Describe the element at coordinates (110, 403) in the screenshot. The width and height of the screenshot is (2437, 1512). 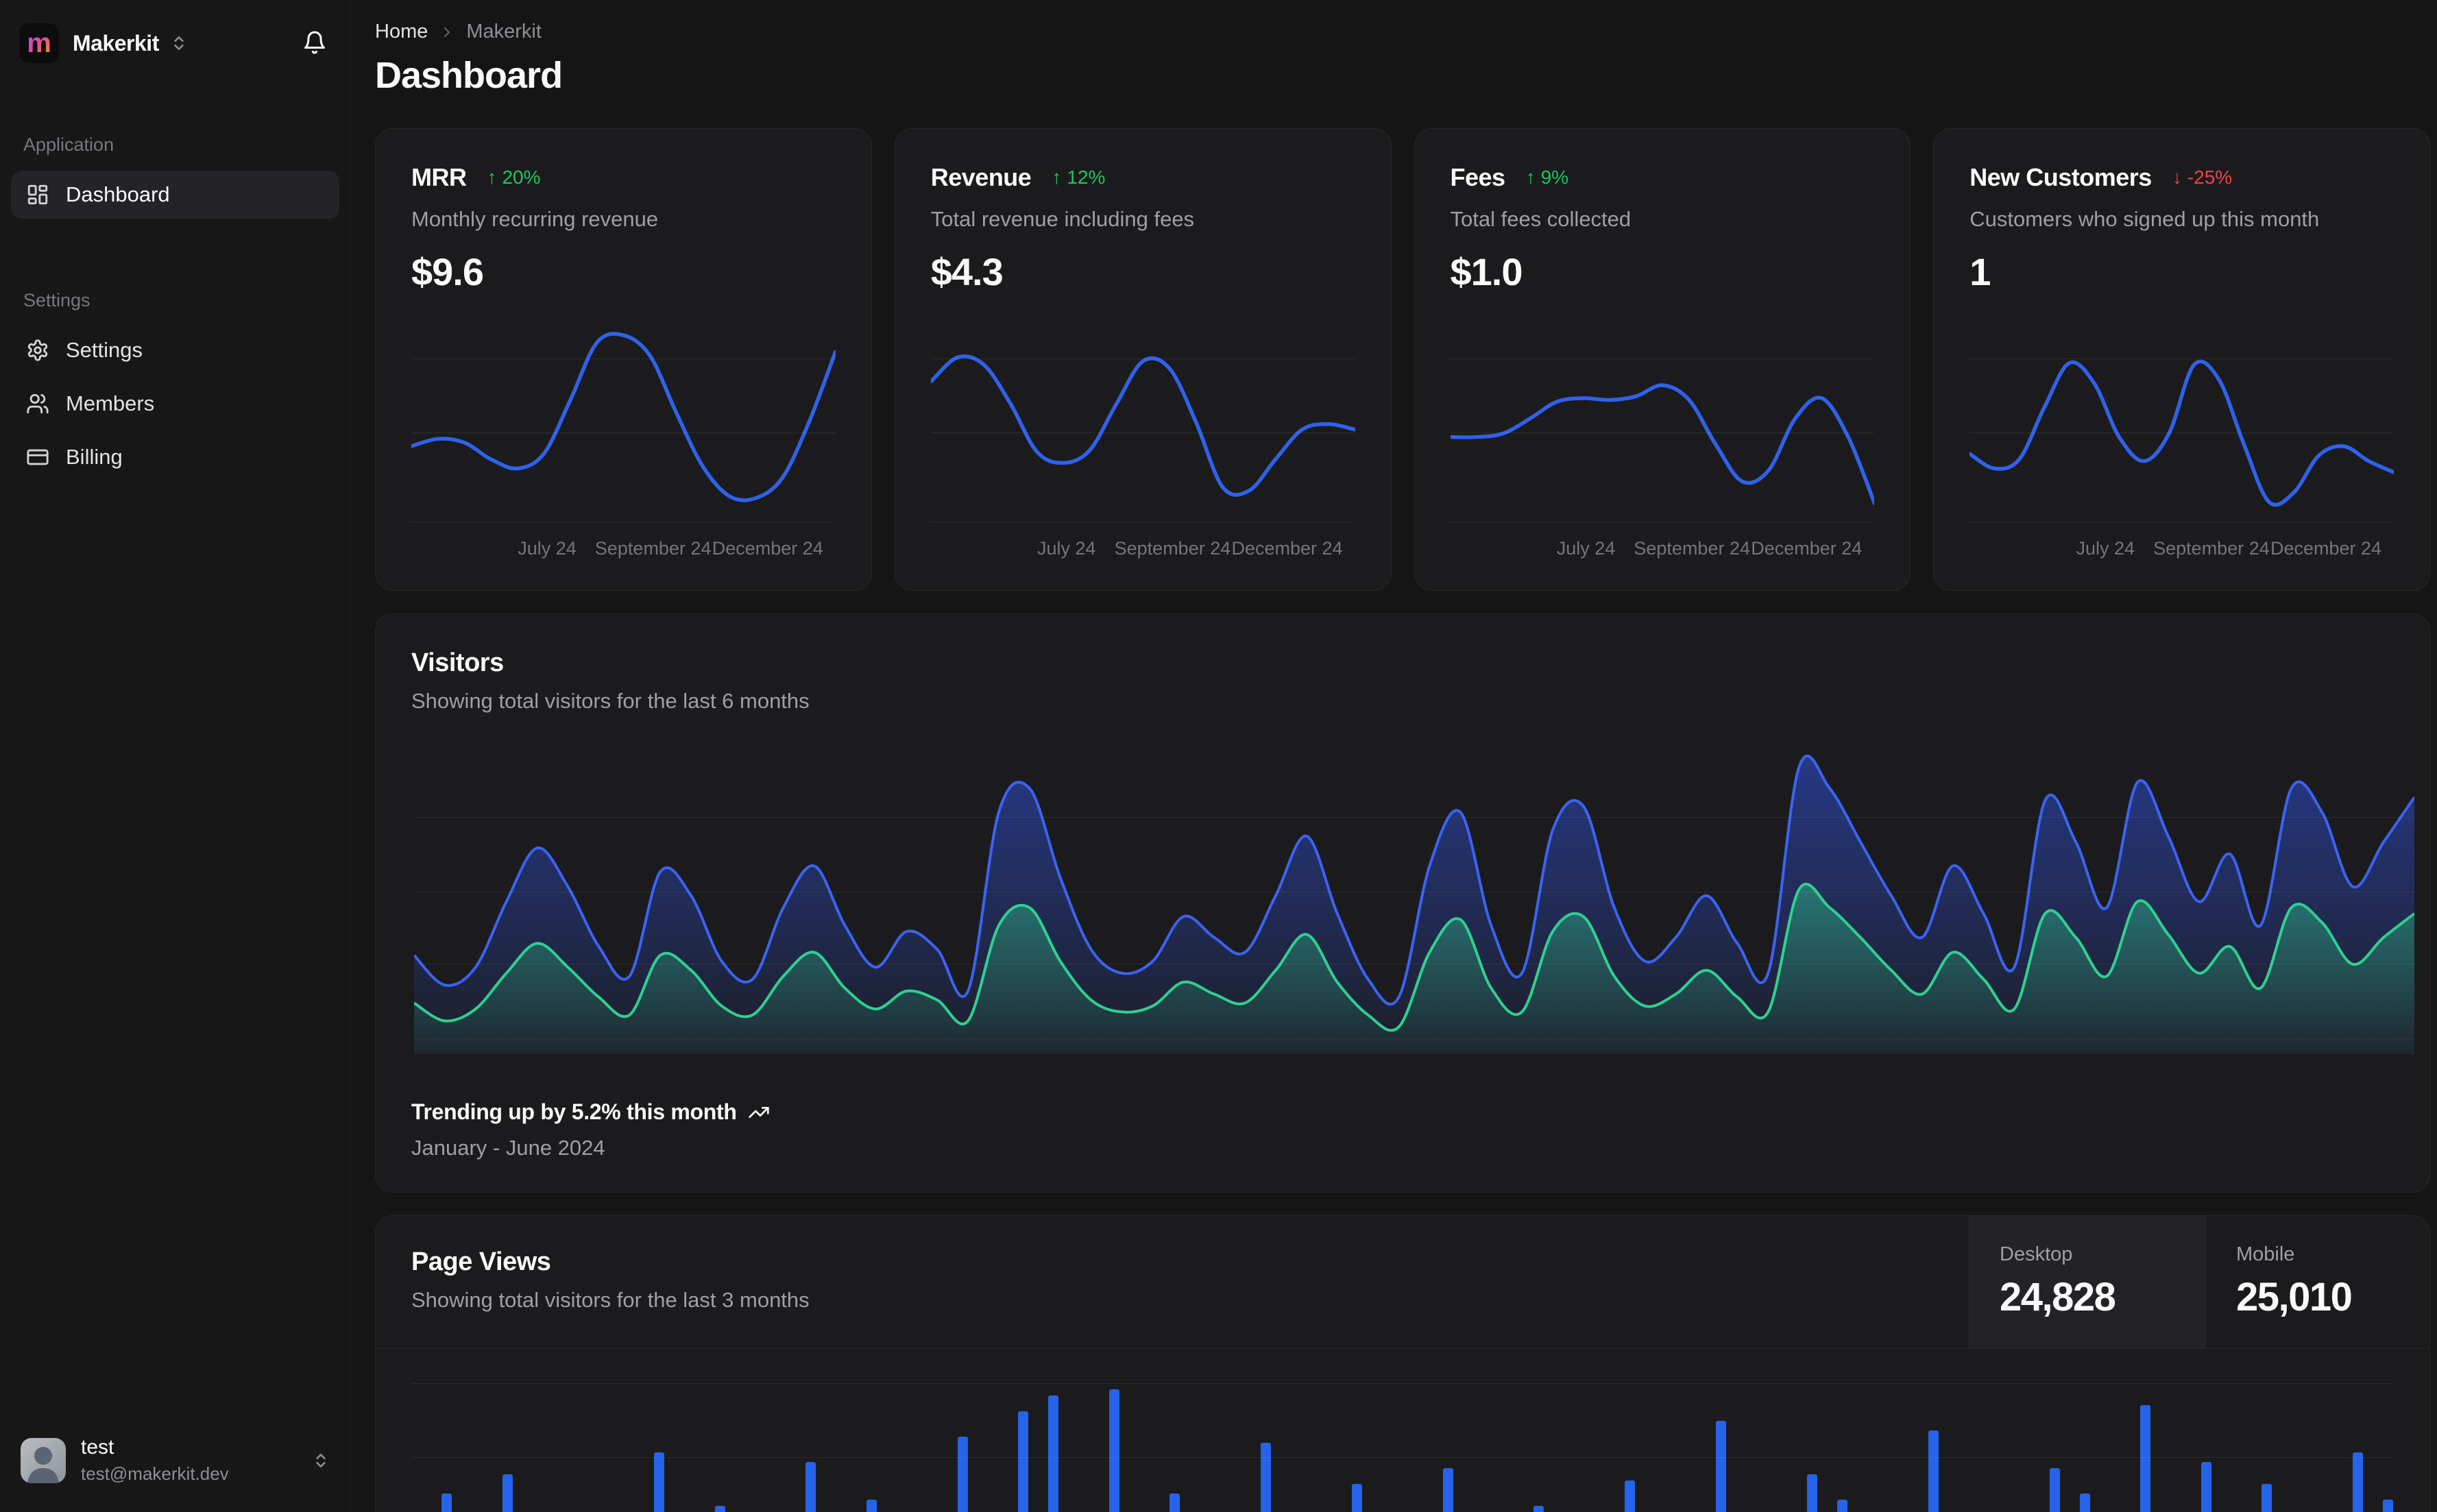
I see `sidebar-item-label: Members` at that location.